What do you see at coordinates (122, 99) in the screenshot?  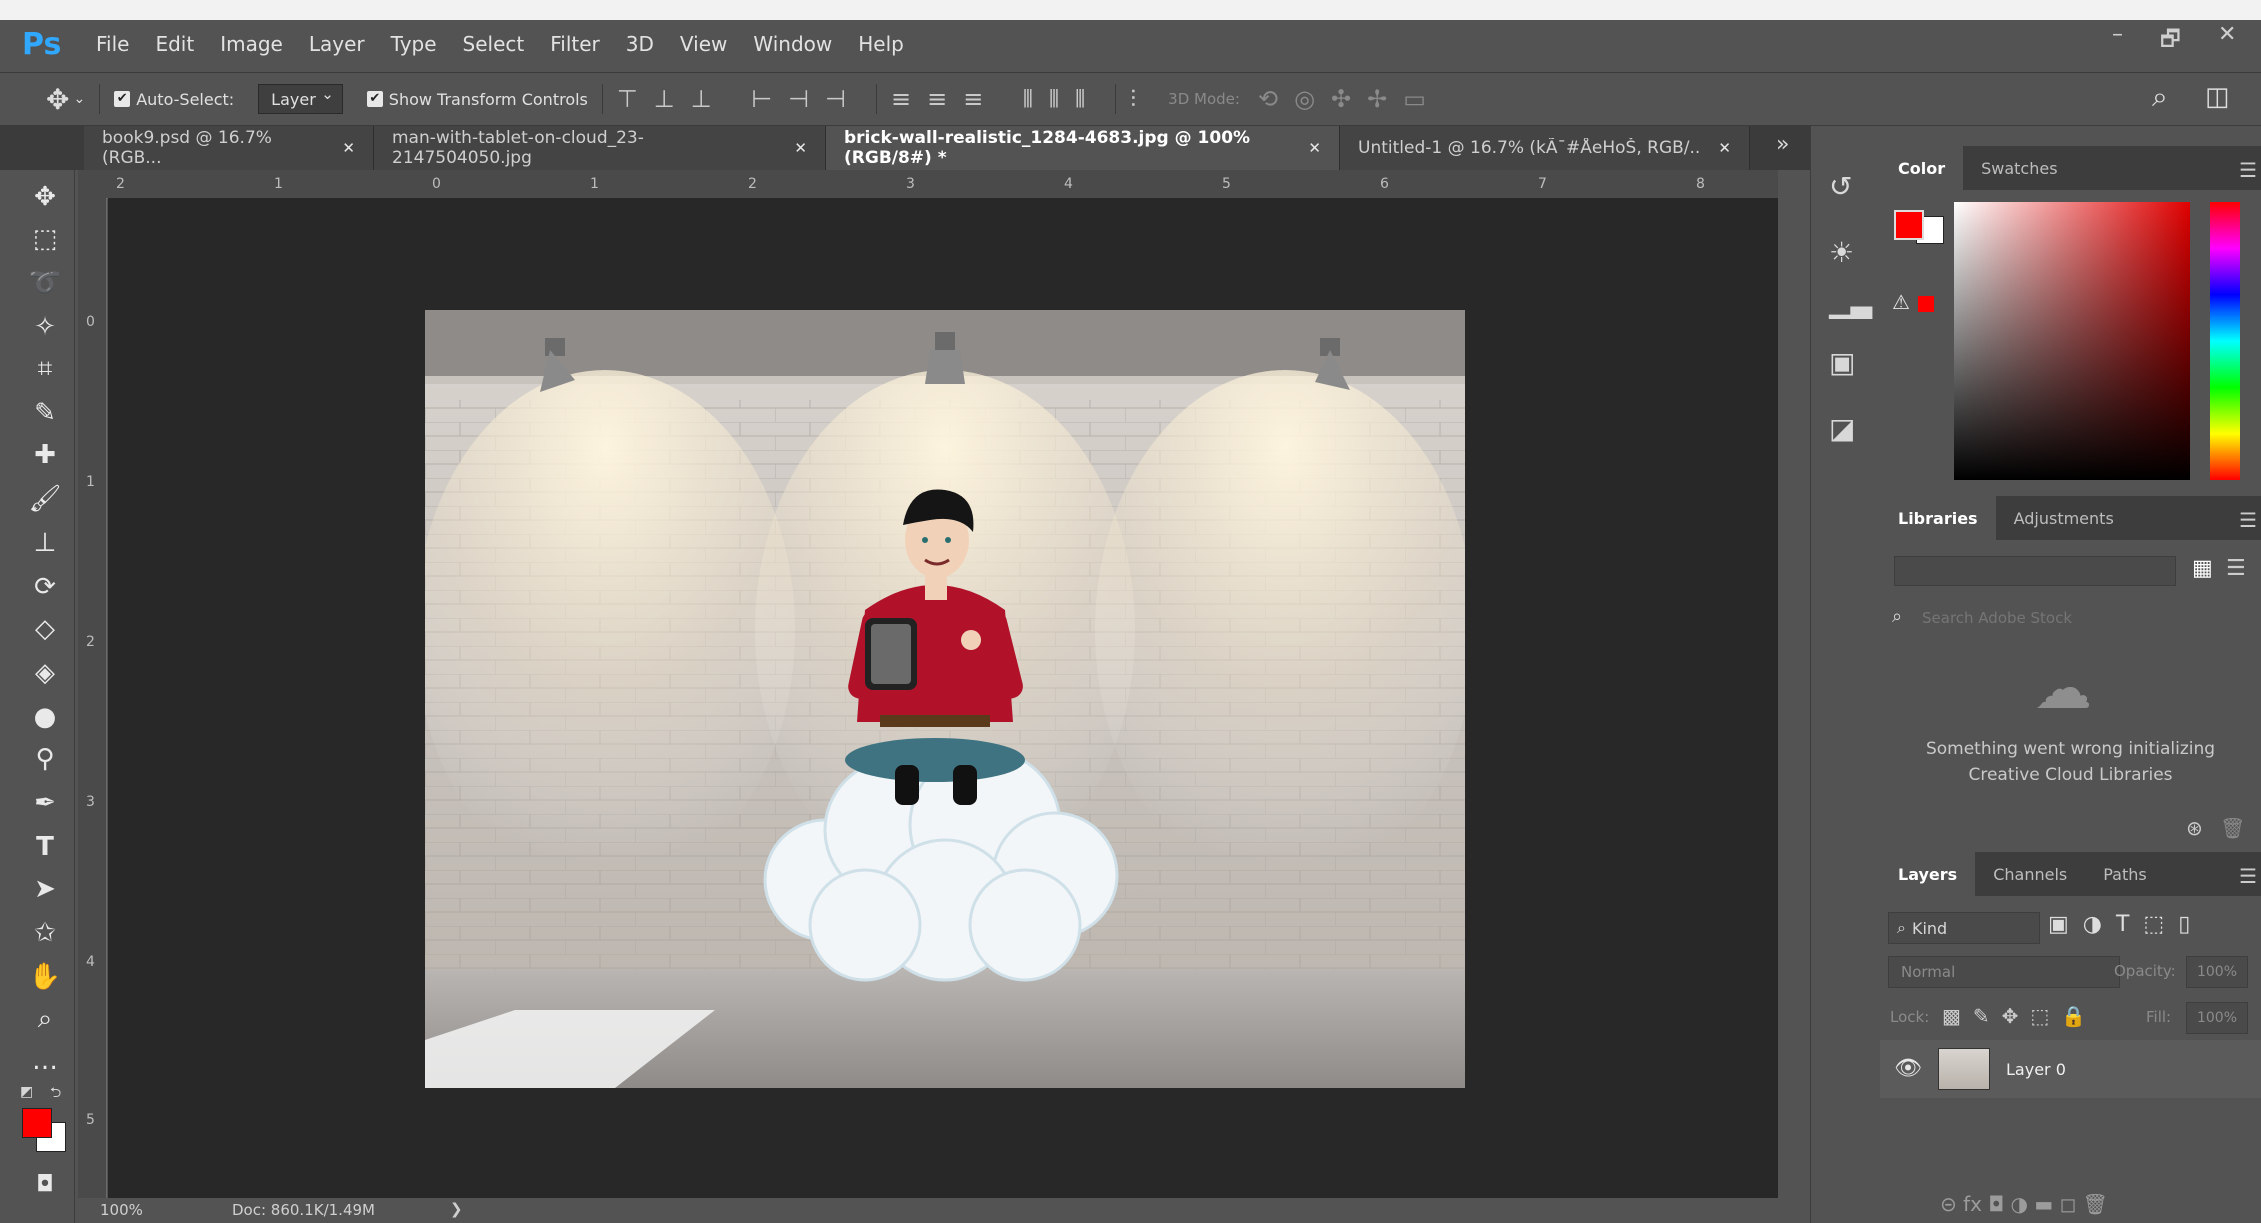 I see `auto-select-checkbox: ✔` at bounding box center [122, 99].